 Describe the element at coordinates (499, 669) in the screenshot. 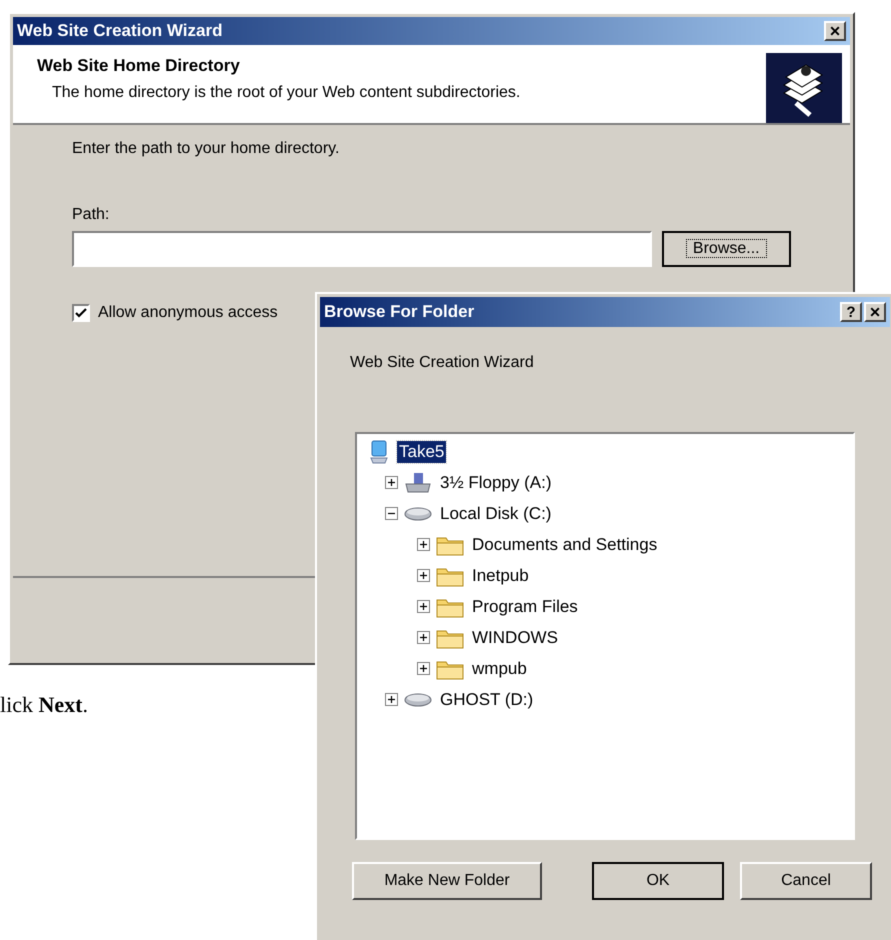

I see `tree-item: wmpub` at that location.